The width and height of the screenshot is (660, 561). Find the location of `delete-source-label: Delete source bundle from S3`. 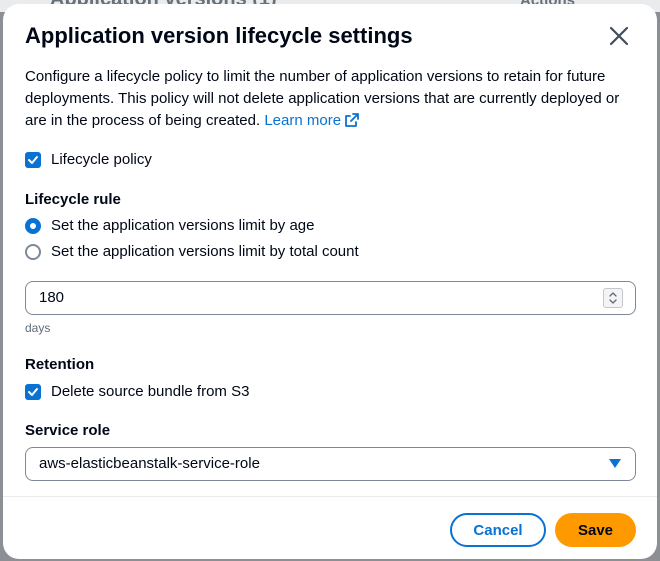

delete-source-label: Delete source bundle from S3 is located at coordinates (150, 391).